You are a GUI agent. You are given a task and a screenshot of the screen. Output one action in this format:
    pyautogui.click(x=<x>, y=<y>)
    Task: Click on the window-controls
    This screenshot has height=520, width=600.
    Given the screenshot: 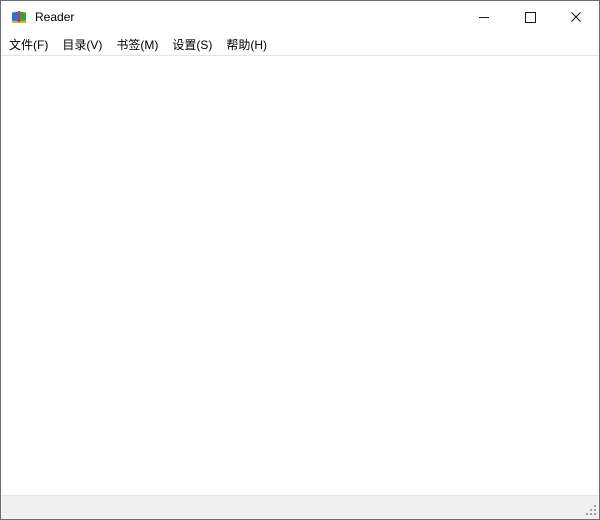 What is the action you would take?
    pyautogui.click(x=530, y=17)
    